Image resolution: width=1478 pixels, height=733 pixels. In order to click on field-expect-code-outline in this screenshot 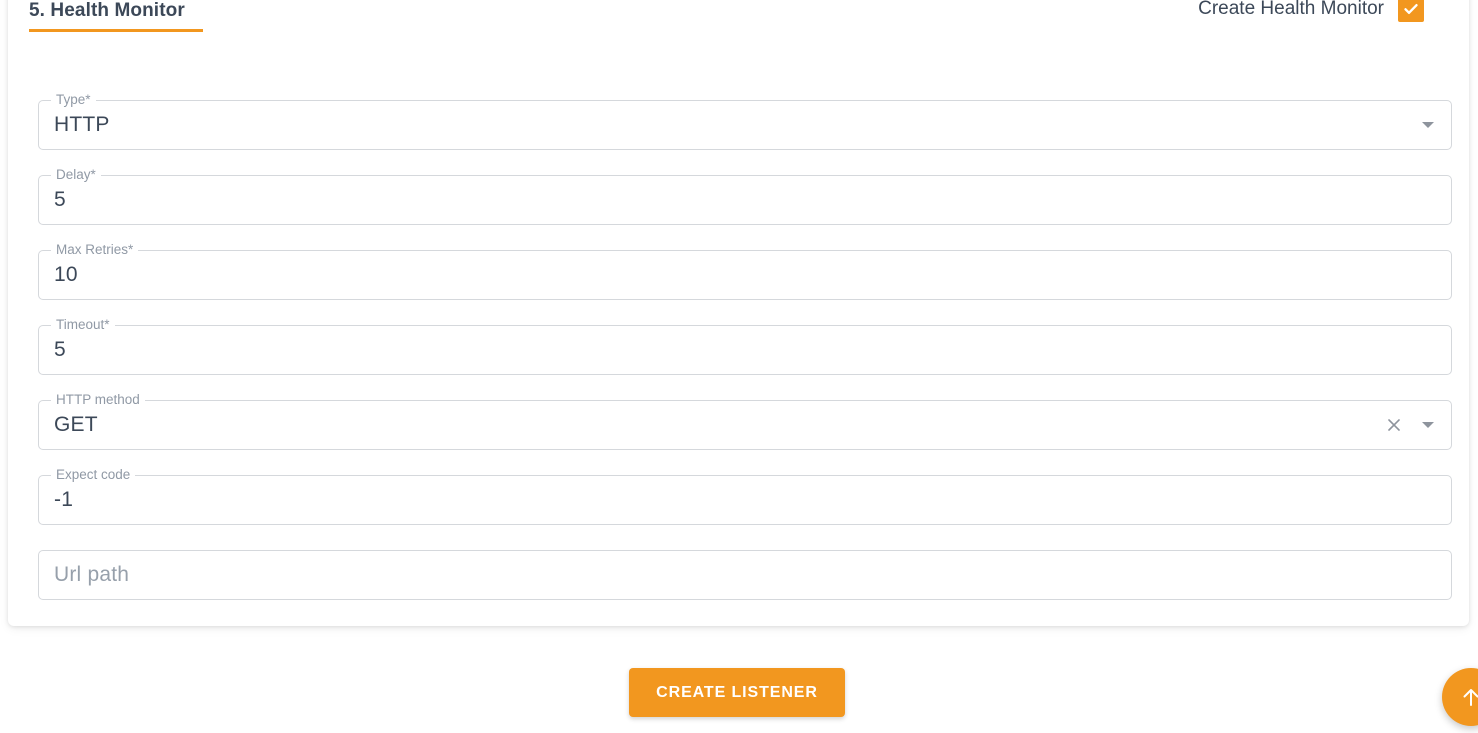, I will do `click(745, 500)`.